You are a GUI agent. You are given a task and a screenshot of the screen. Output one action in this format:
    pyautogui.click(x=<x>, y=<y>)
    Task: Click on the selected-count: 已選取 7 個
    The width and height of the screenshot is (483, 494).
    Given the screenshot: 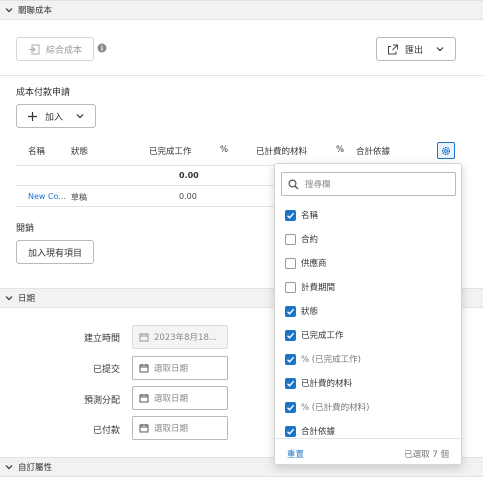 What is the action you would take?
    pyautogui.click(x=426, y=455)
    